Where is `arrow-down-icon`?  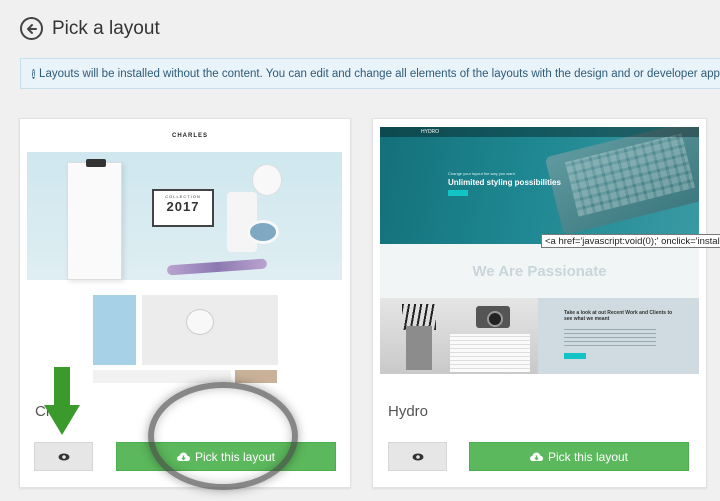 arrow-down-icon is located at coordinates (62, 401).